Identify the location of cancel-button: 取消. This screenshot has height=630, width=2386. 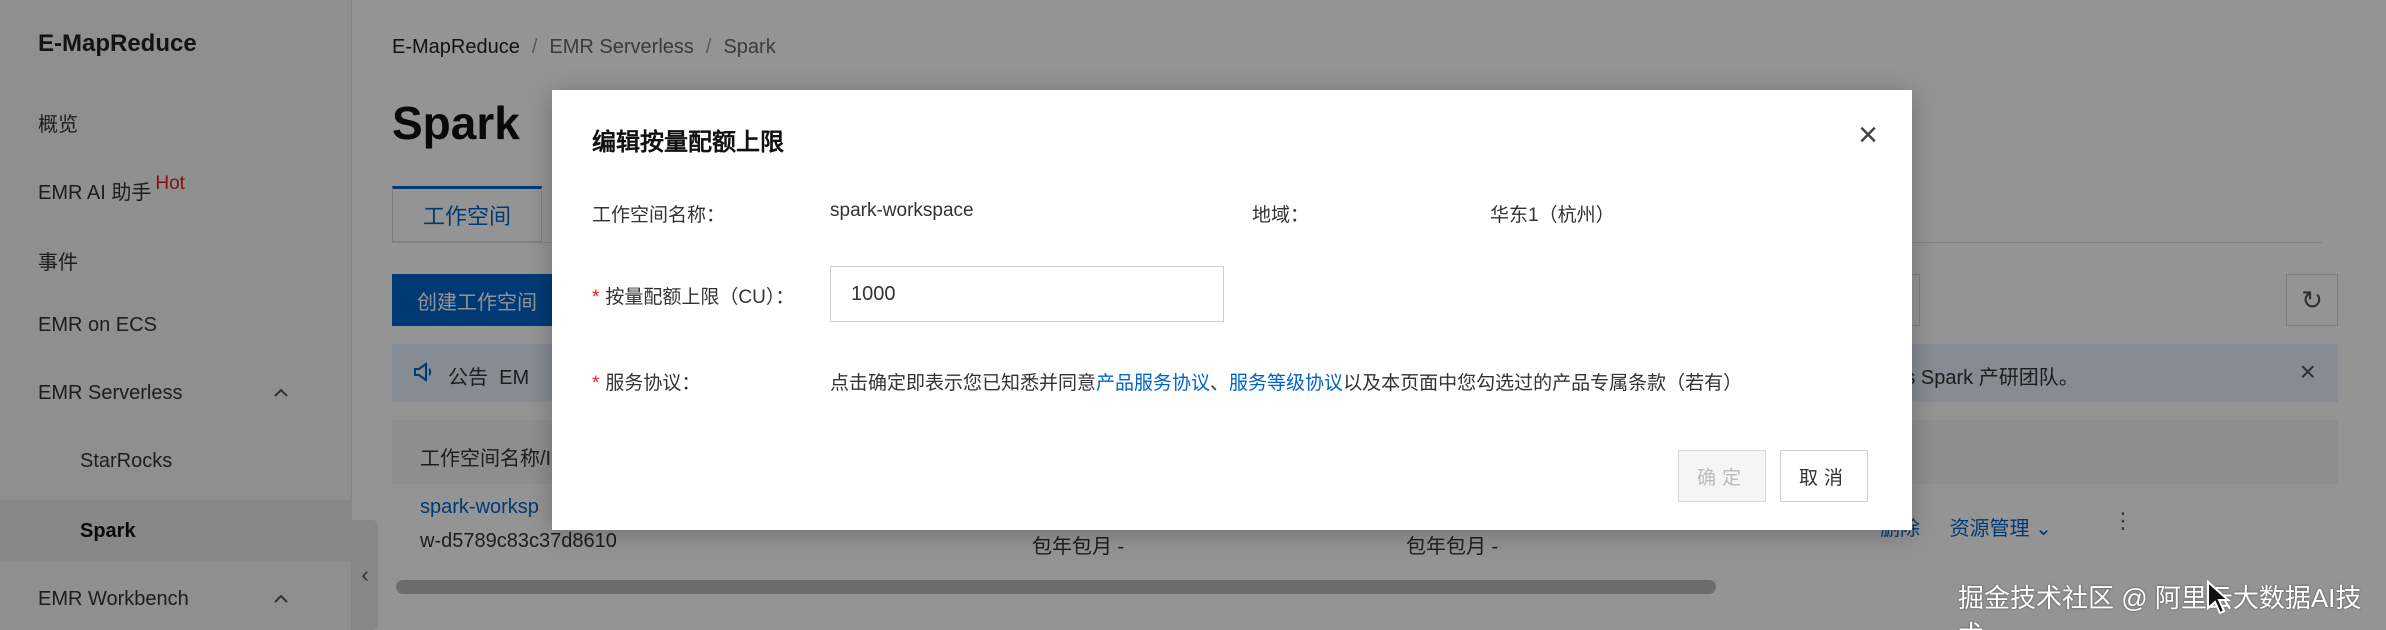
(1824, 476).